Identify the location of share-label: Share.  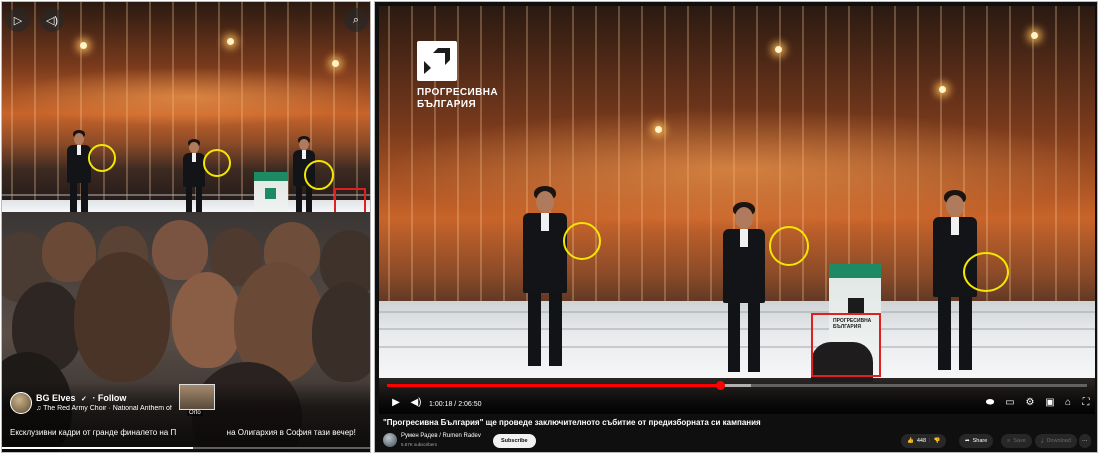
(980, 441).